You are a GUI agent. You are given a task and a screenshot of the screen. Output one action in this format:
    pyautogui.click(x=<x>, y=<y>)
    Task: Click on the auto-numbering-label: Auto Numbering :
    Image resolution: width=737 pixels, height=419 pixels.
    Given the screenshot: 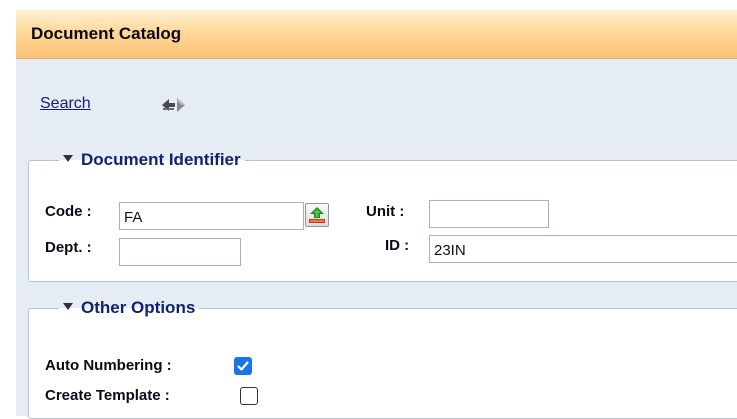 What is the action you would take?
    pyautogui.click(x=108, y=365)
    